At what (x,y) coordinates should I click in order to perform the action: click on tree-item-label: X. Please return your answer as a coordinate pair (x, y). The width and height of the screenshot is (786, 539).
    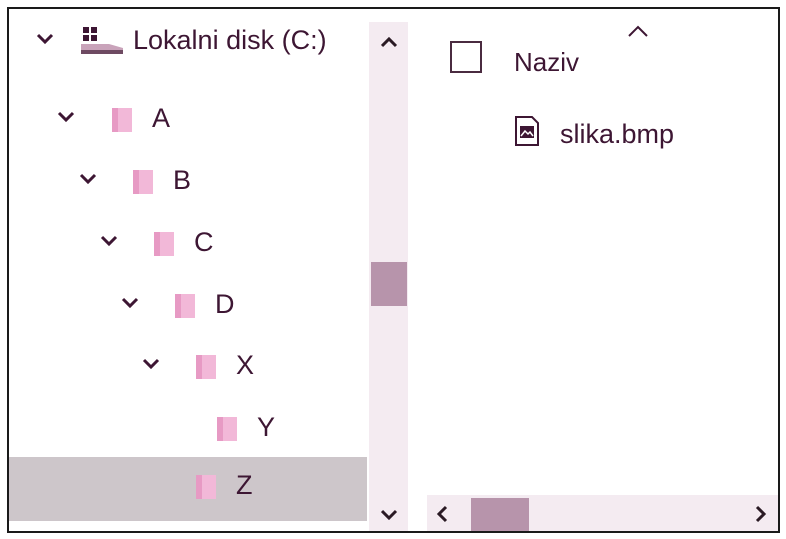
    Looking at the image, I should click on (245, 365).